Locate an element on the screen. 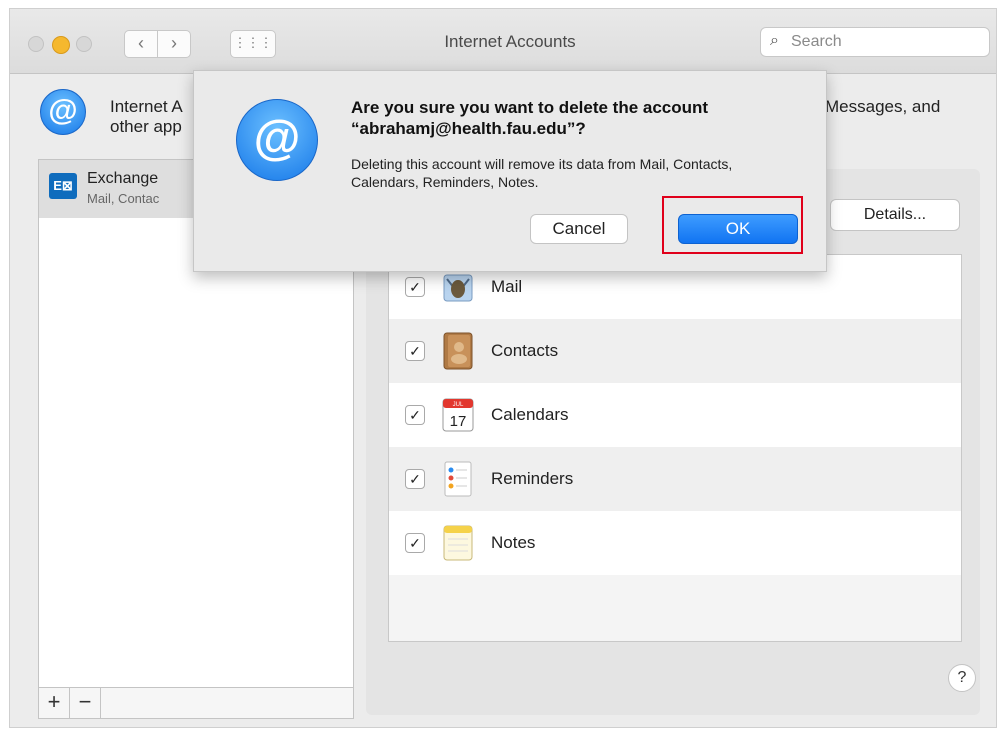  service-label: Mail is located at coordinates (507, 286).